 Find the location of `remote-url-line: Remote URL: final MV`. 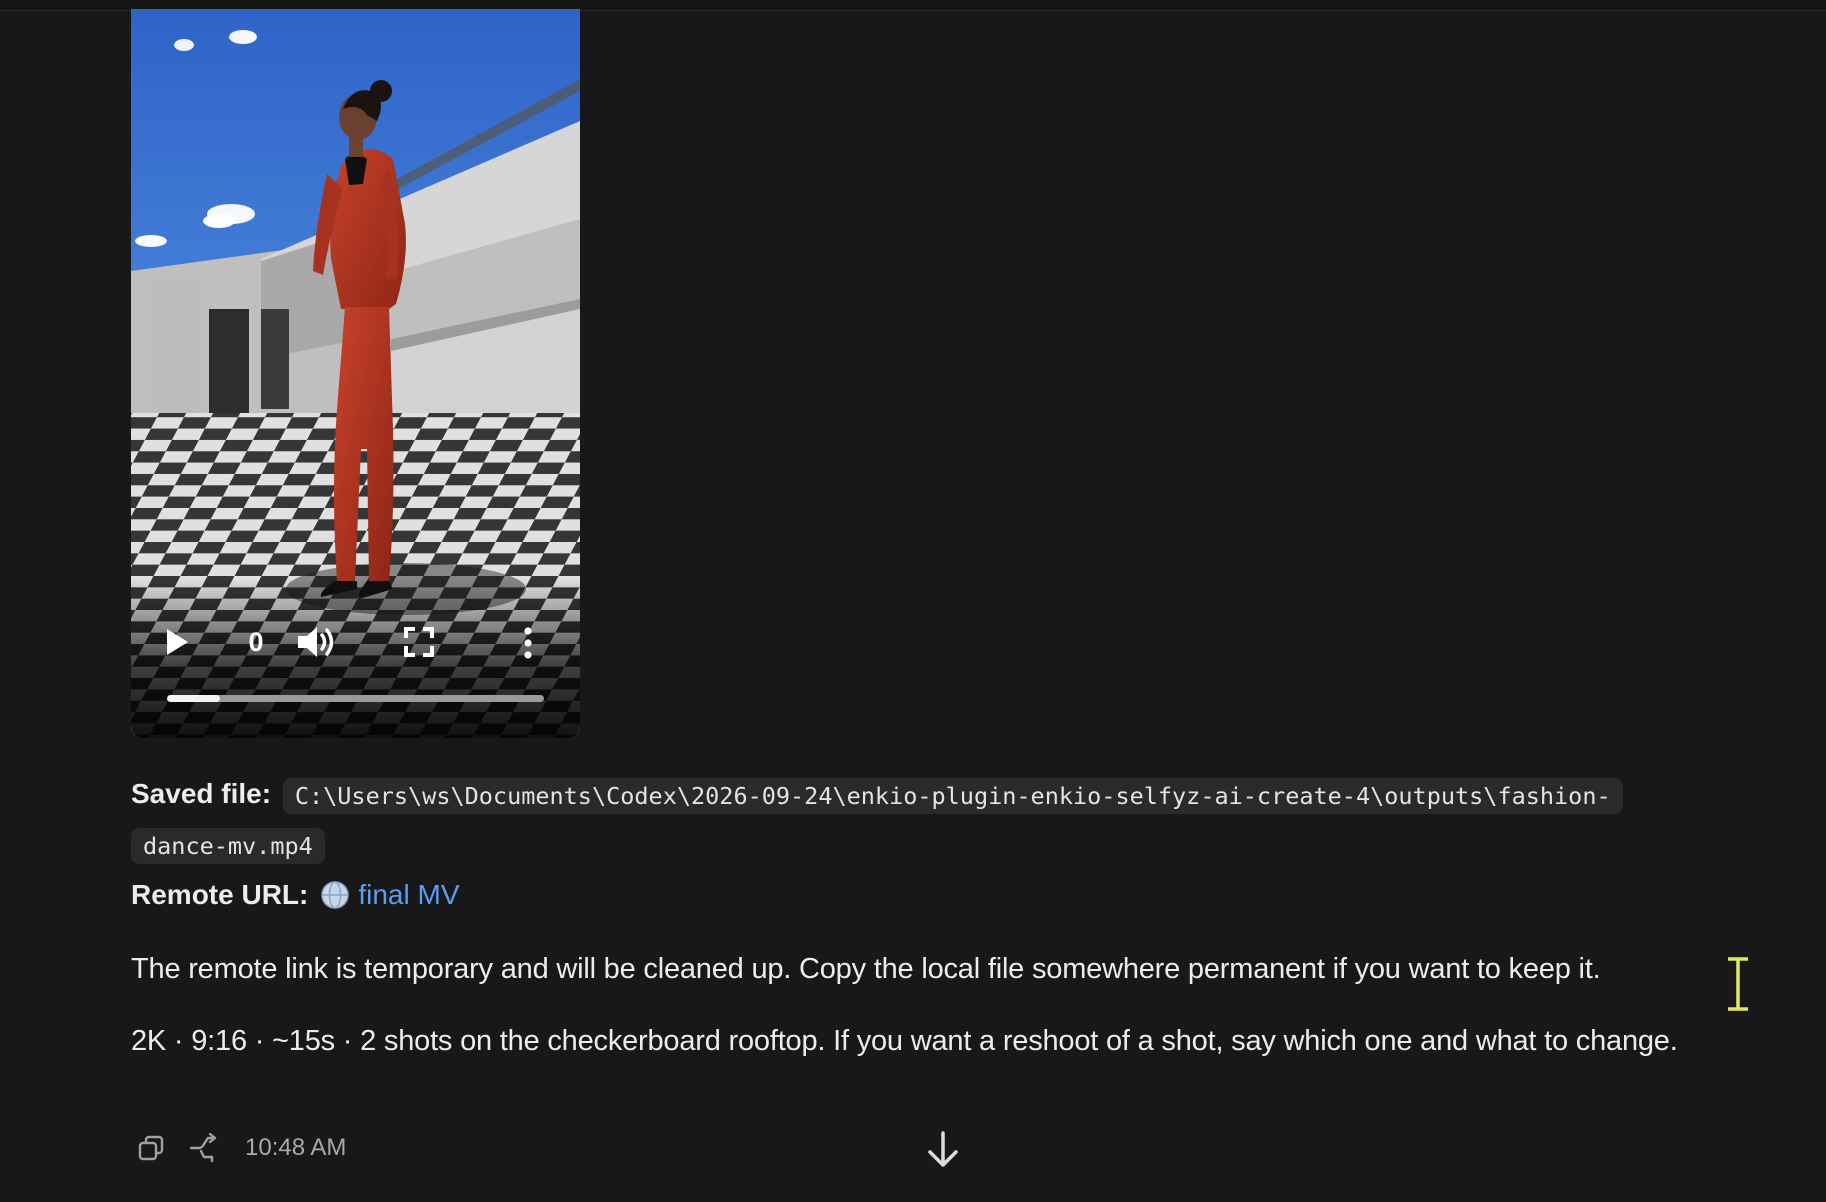

remote-url-line: Remote URL: final MV is located at coordinates (295, 895).